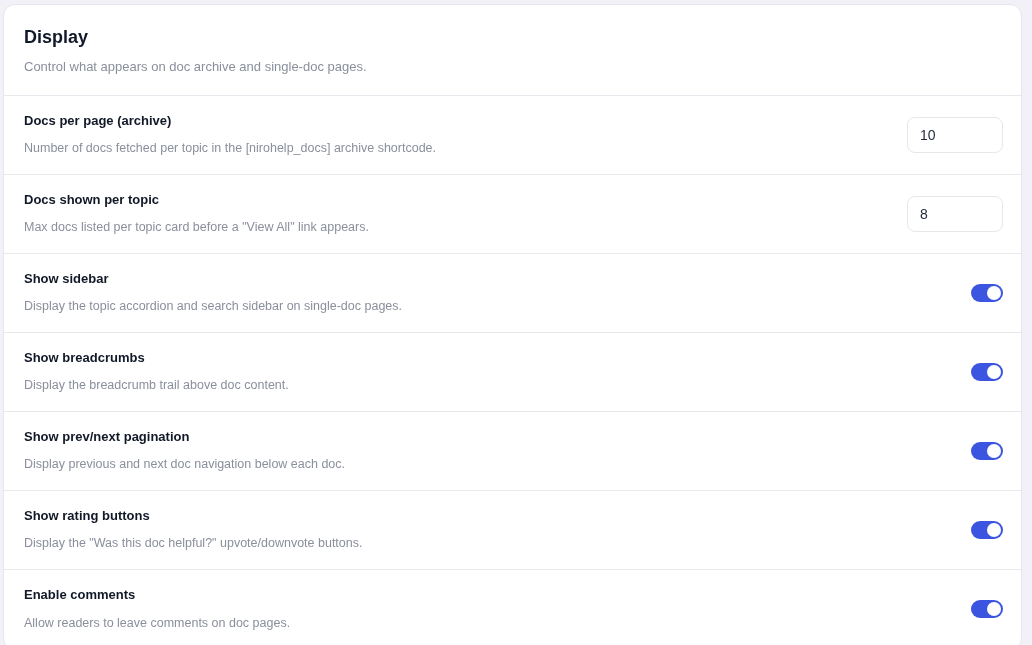 The width and height of the screenshot is (1032, 645). What do you see at coordinates (57, 37) in the screenshot?
I see `section-title: Display` at bounding box center [57, 37].